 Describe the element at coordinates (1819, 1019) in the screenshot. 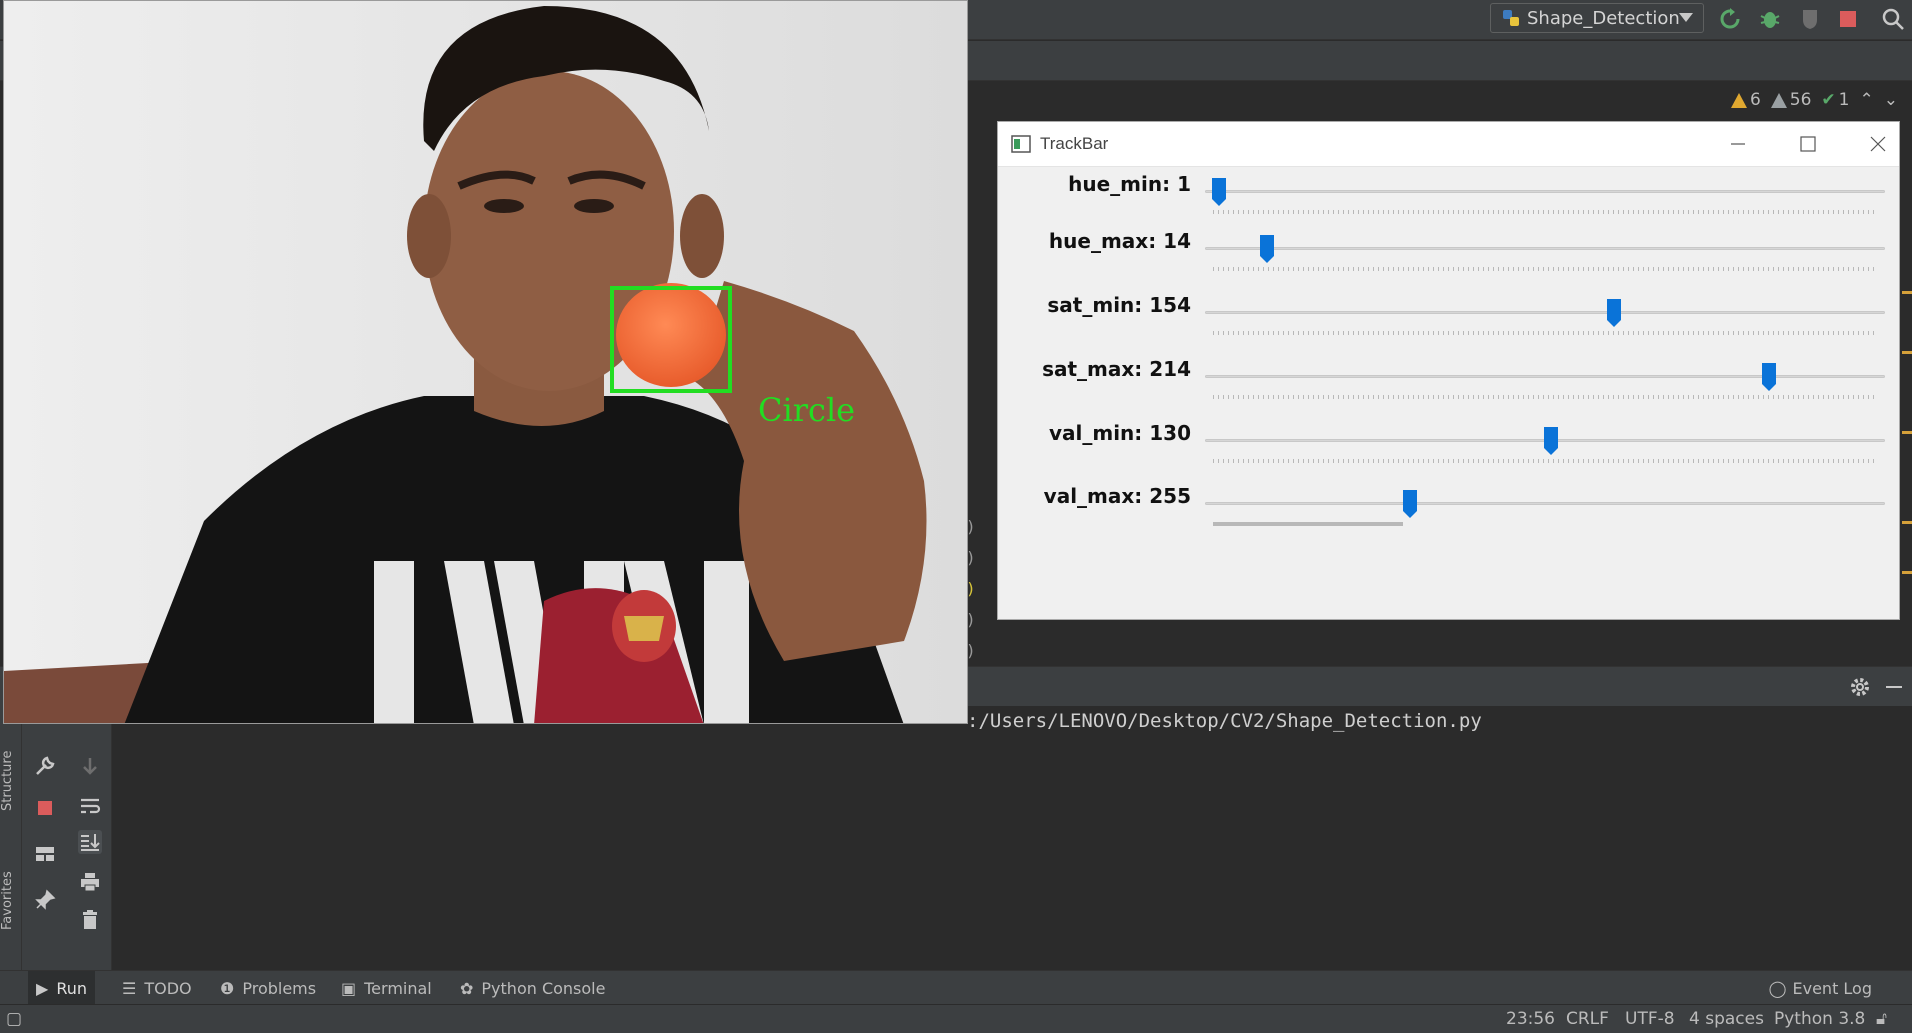

I see `python-interpreter: Python 3.8` at that location.